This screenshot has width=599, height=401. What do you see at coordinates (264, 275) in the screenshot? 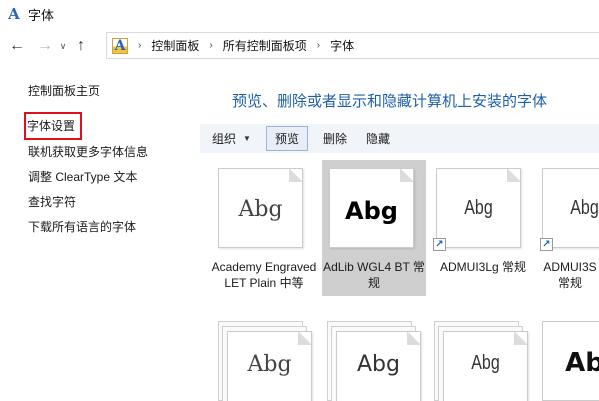
I see `font-name-label: Academy Engraved LET Plain 中等` at bounding box center [264, 275].